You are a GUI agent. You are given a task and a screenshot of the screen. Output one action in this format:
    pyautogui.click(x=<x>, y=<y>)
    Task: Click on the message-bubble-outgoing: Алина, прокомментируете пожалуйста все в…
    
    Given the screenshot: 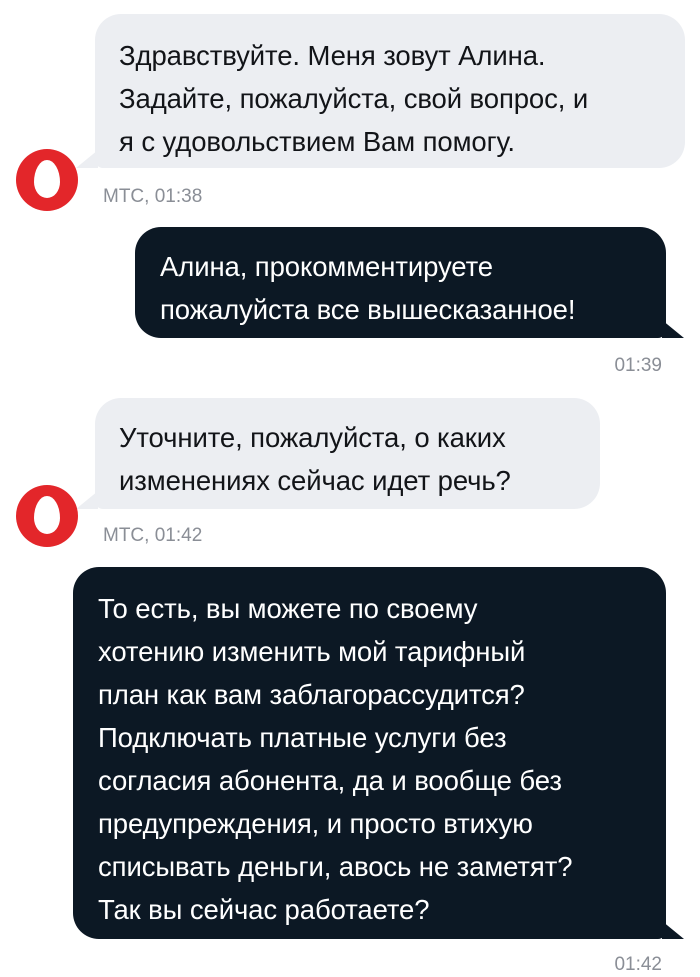 What is the action you would take?
    pyautogui.click(x=400, y=282)
    